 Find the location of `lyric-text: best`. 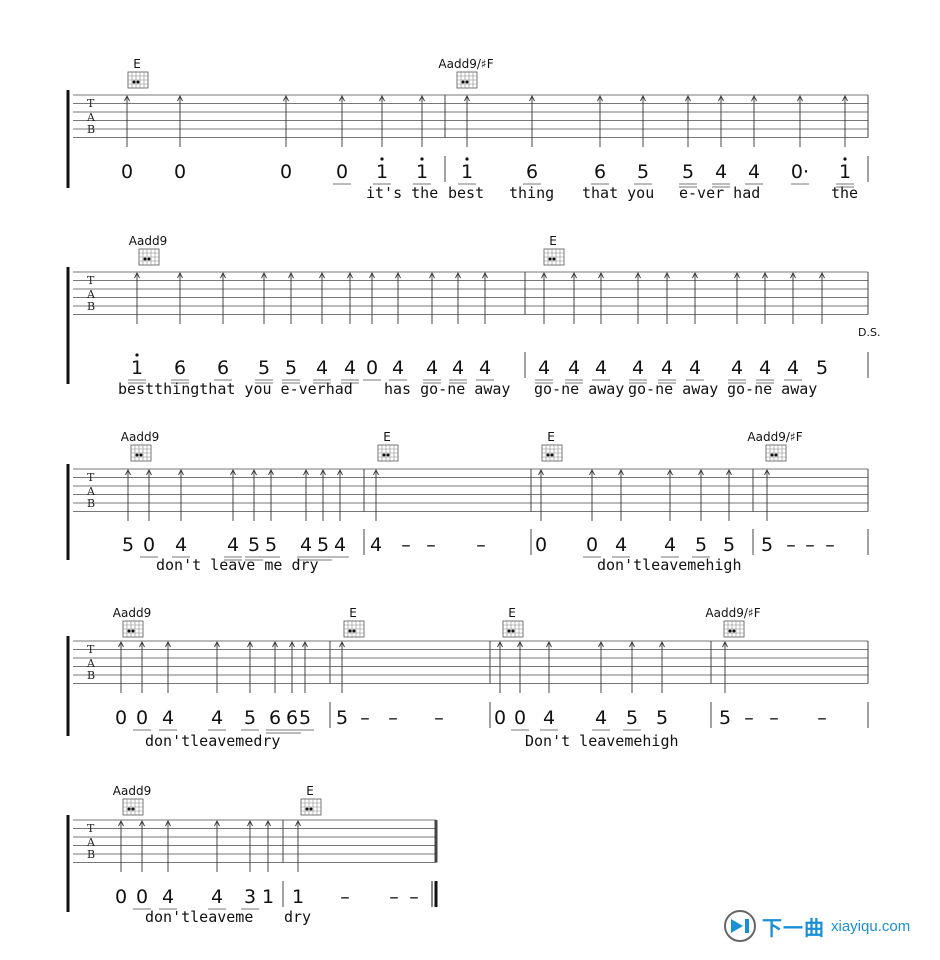

lyric-text: best is located at coordinates (466, 193).